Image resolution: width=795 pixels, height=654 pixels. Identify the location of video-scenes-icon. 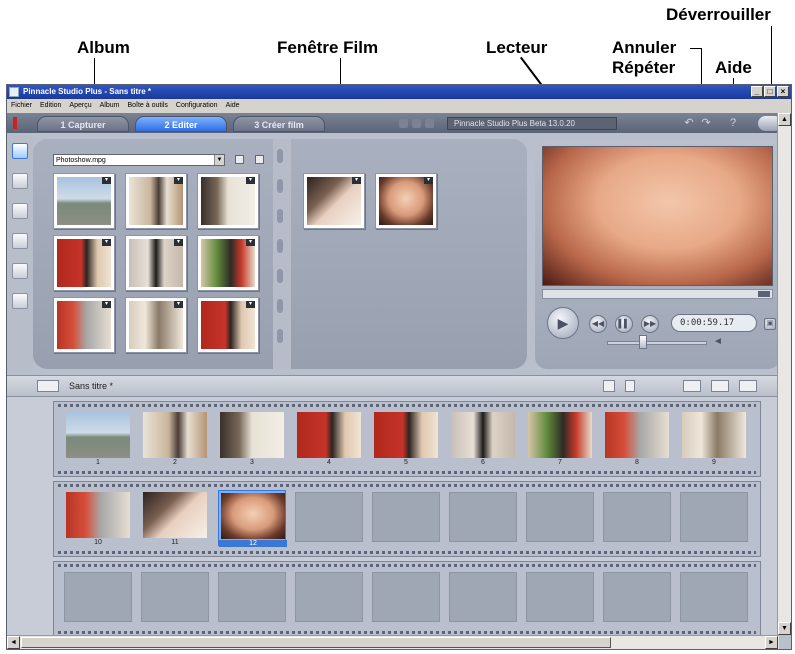
(20, 151).